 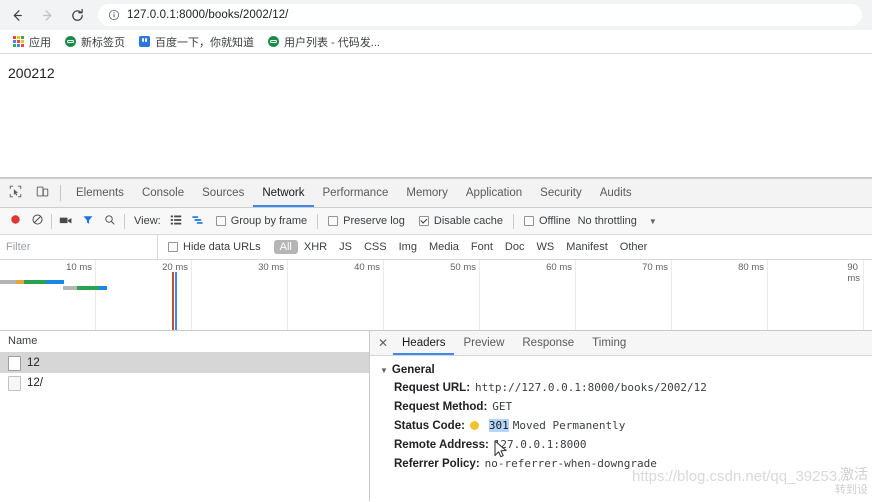 I want to click on tab-console: Console, so click(x=163, y=193).